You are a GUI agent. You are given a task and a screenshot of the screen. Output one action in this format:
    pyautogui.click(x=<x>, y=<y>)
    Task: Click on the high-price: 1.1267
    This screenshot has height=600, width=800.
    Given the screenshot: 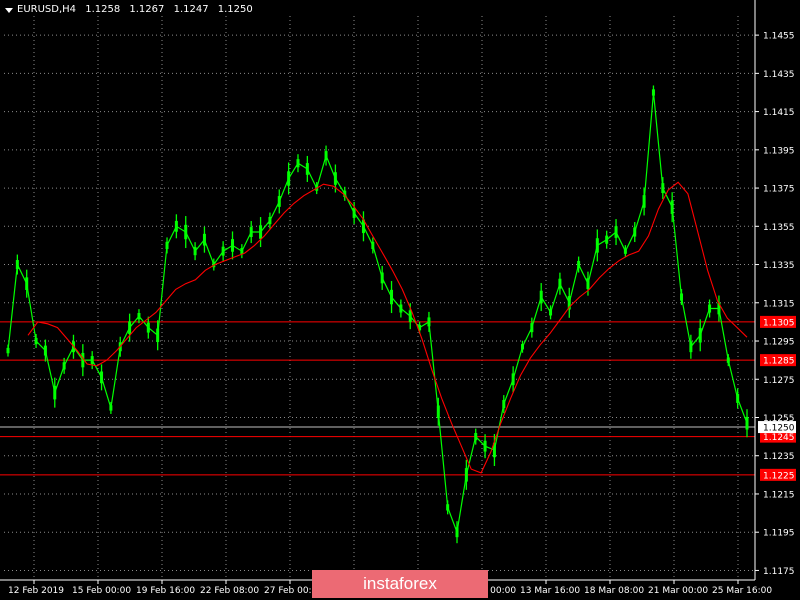 What is the action you would take?
    pyautogui.click(x=147, y=9)
    